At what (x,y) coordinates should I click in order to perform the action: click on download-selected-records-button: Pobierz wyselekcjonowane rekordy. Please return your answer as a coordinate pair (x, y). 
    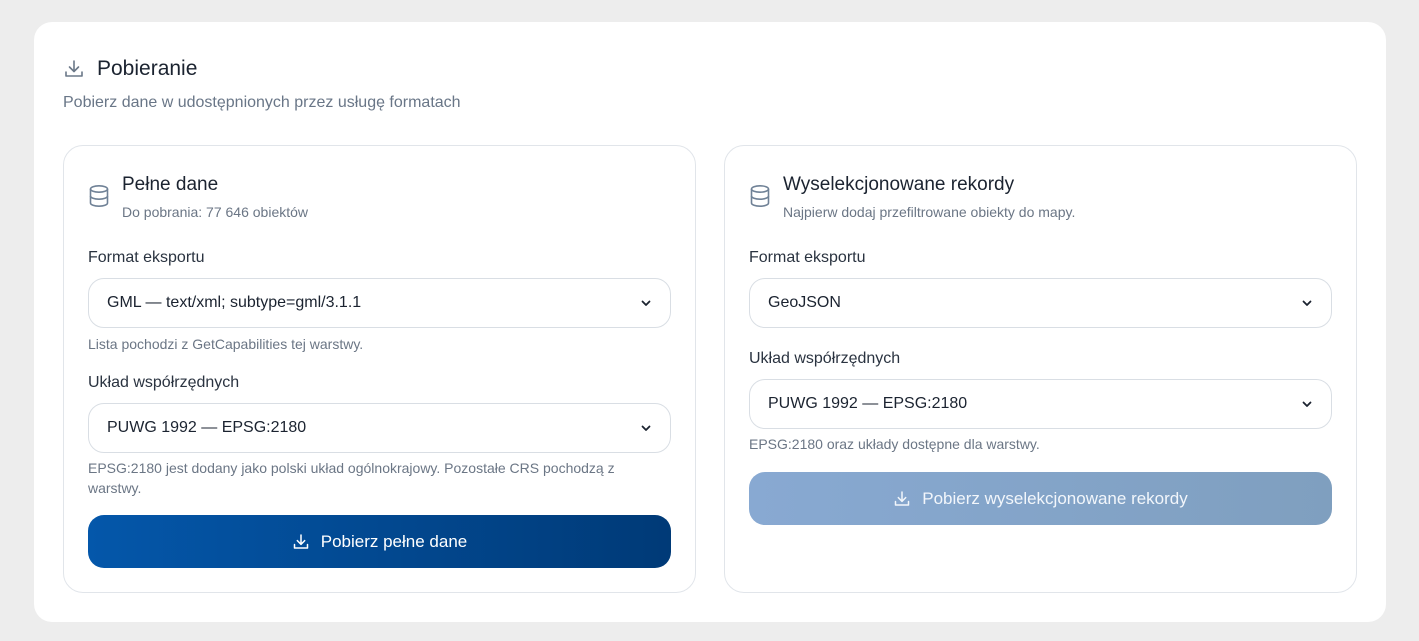
    Looking at the image, I should click on (1040, 498).